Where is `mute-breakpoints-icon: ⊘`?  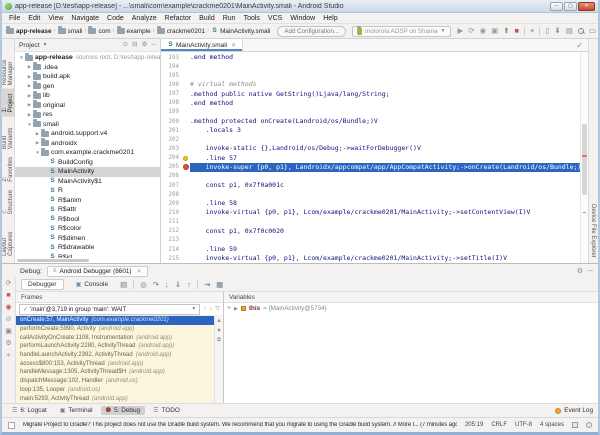
mute-breakpoints-icon: ⊘ is located at coordinates (9, 319).